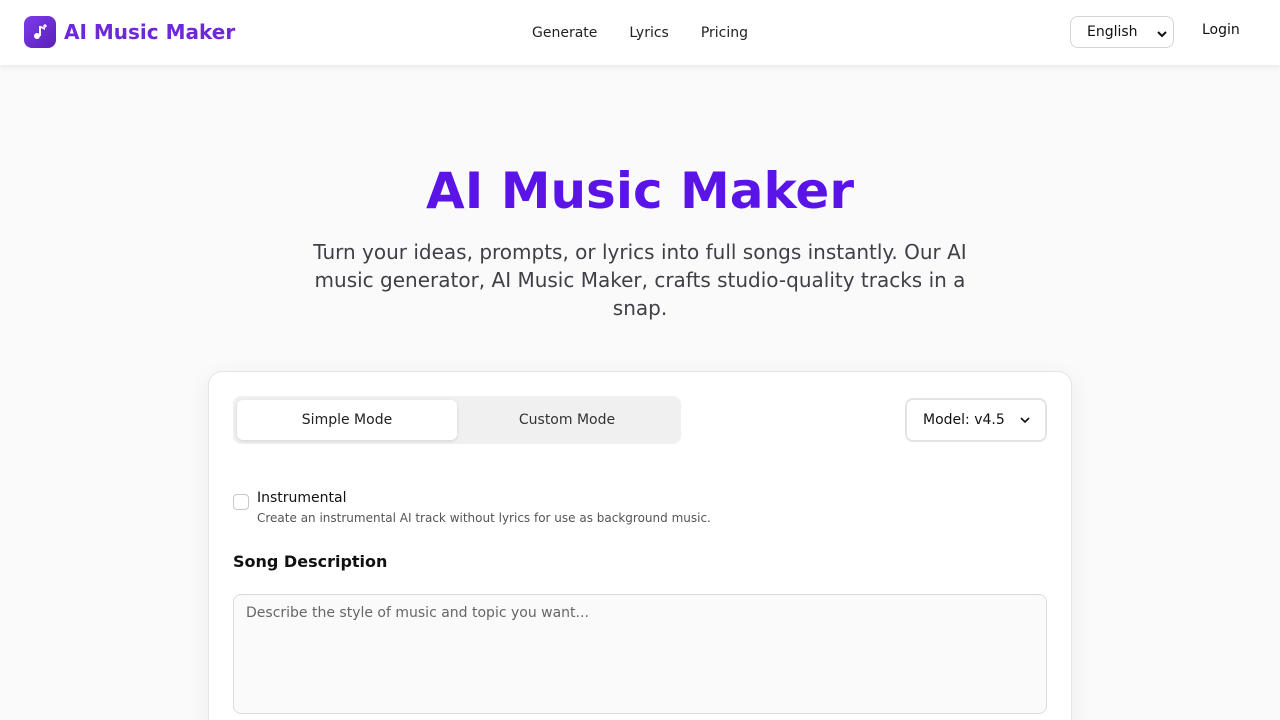  What do you see at coordinates (241, 502) in the screenshot?
I see `instrumental-checkbox` at bounding box center [241, 502].